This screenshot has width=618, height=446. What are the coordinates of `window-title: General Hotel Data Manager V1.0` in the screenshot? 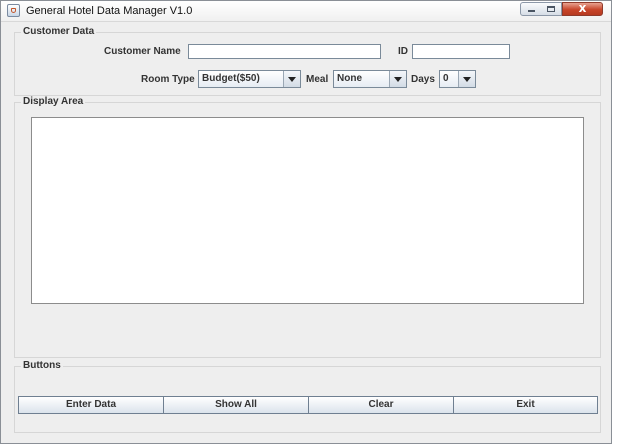 It's located at (109, 11).